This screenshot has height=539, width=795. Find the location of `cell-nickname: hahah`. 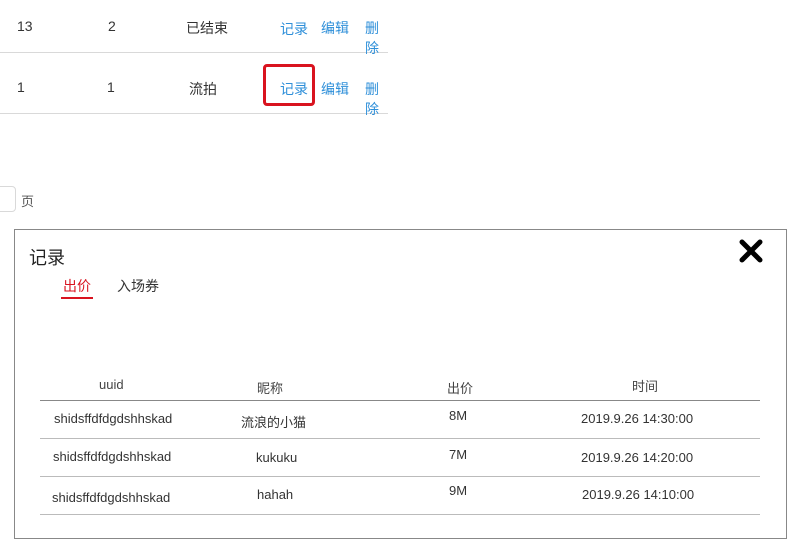

cell-nickname: hahah is located at coordinates (275, 494).